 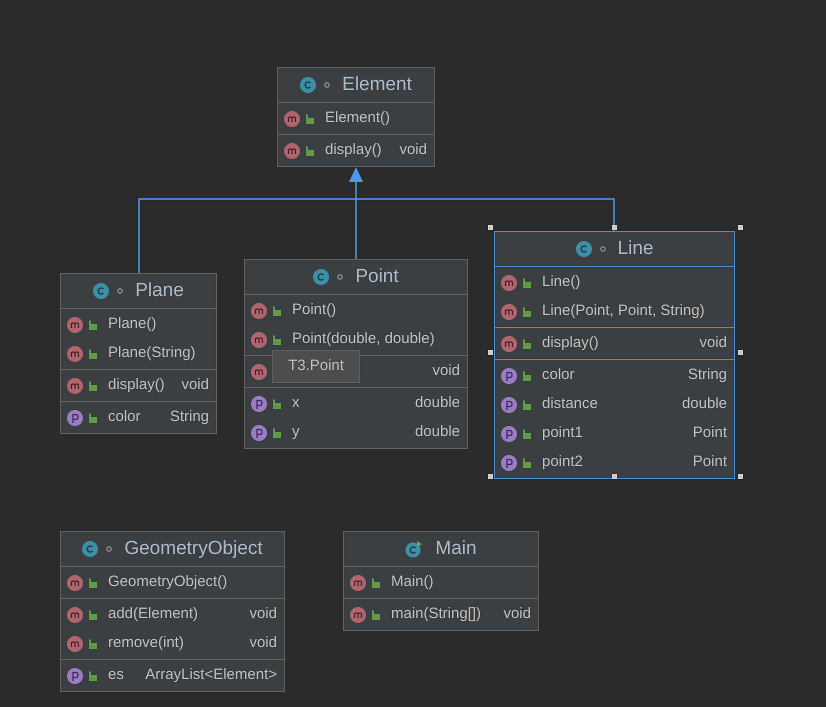 What do you see at coordinates (562, 433) in the screenshot?
I see `member-name: point1` at bounding box center [562, 433].